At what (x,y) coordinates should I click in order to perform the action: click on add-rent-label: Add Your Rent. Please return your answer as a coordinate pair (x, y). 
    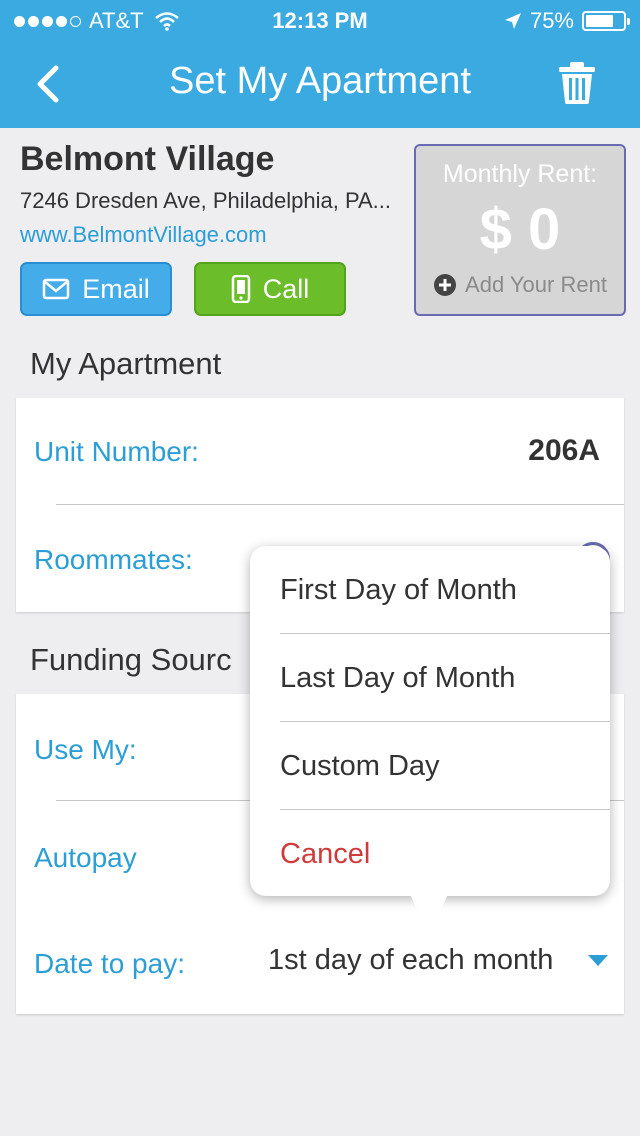
    Looking at the image, I should click on (536, 284).